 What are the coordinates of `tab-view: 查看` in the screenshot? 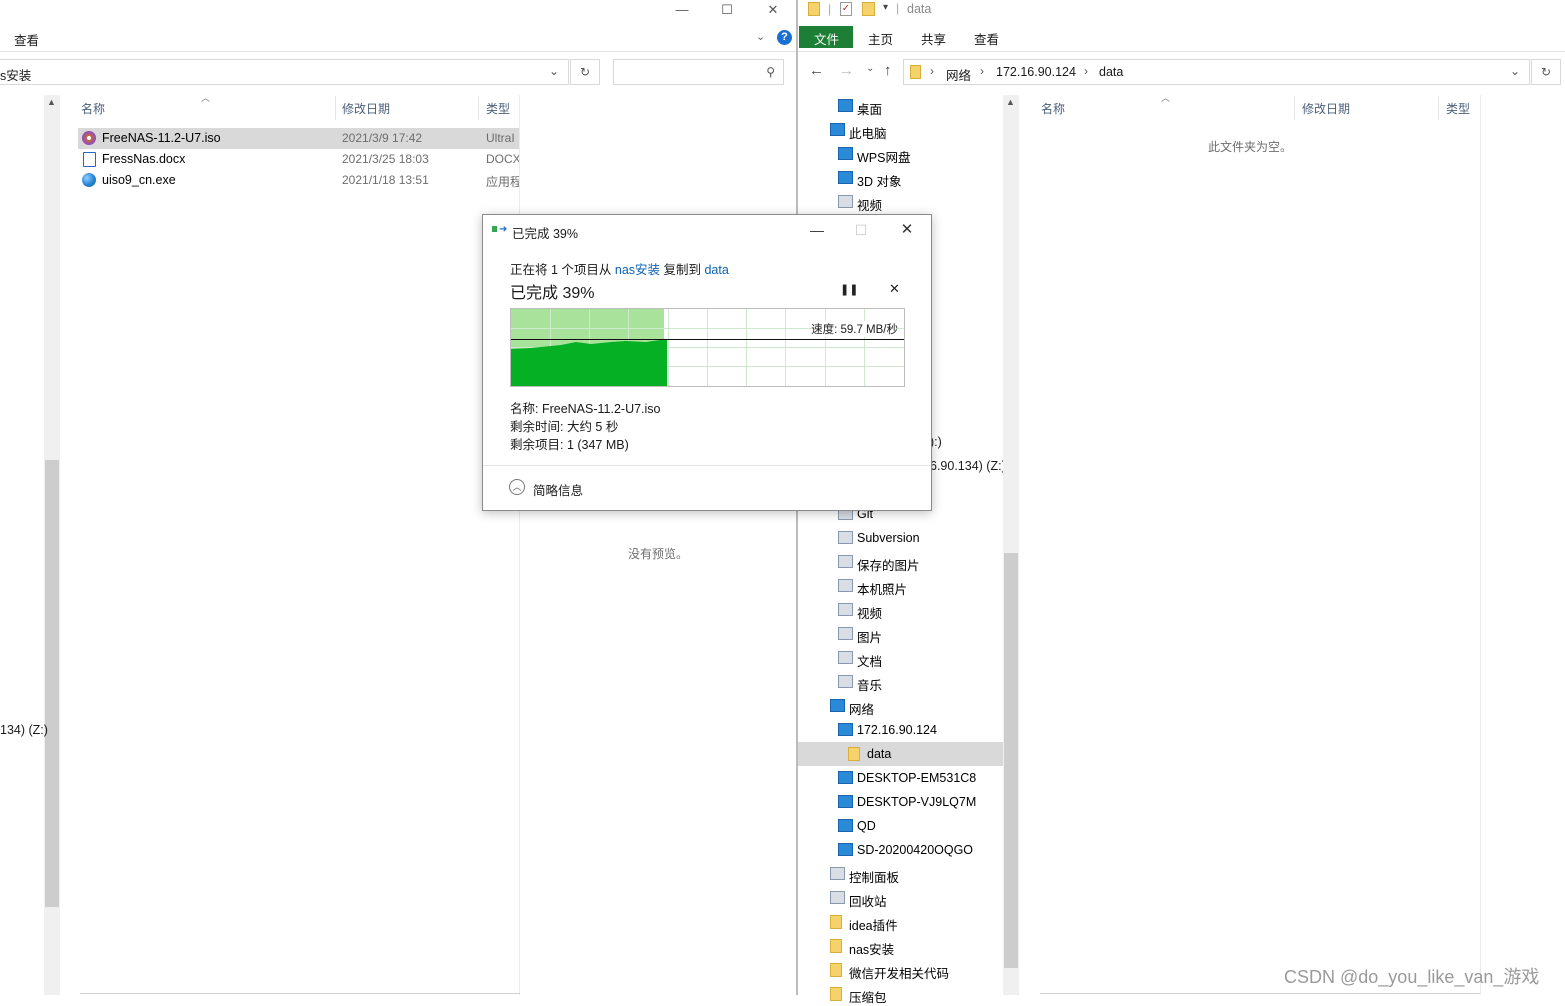 It's located at (986, 38).